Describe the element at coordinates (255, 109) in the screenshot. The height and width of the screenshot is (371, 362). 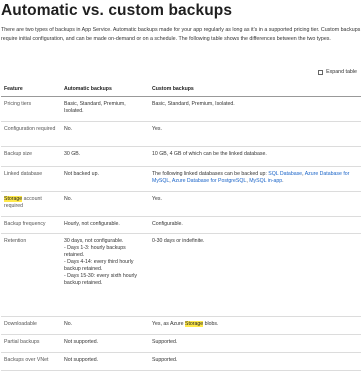
I see `custom-cell: Basic, Standard, Premium, Isolated.` at that location.